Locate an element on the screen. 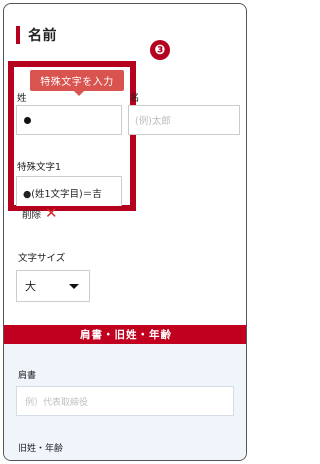 The image size is (320, 464). title-age-band: 肩書・旧姓・年齢 is located at coordinates (125, 334).